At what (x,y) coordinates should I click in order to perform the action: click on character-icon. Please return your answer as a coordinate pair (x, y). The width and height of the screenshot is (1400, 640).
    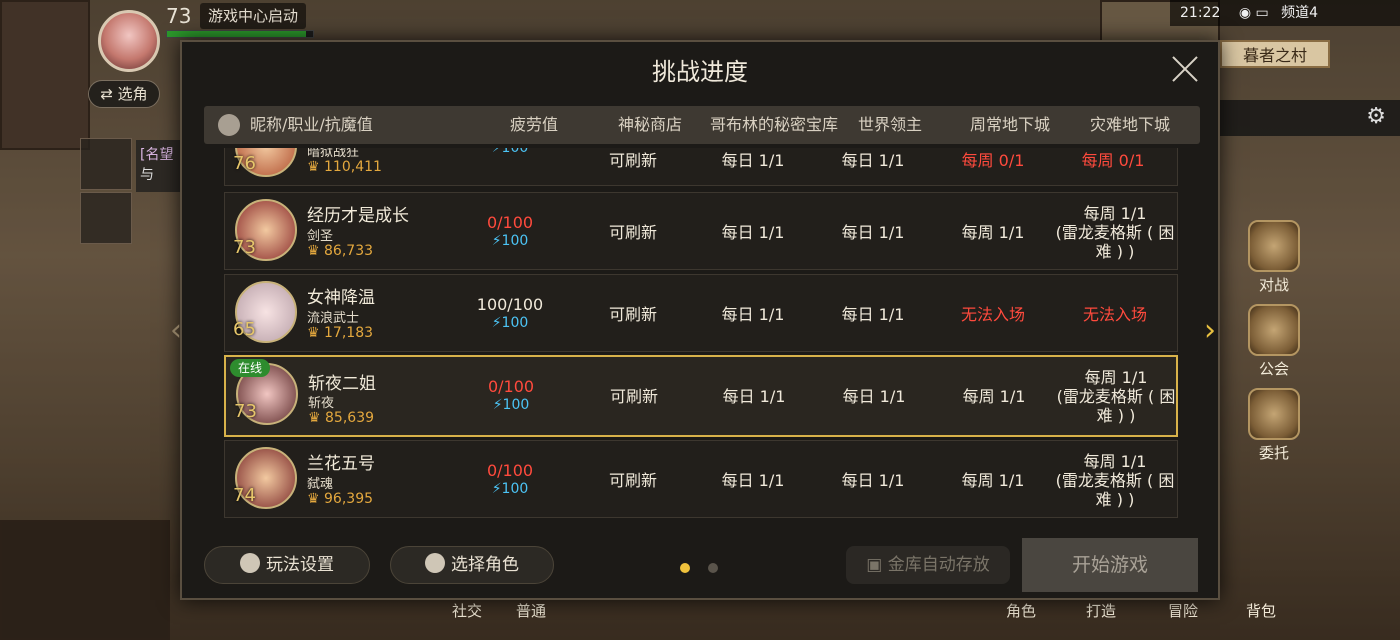
    Looking at the image, I should click on (435, 563).